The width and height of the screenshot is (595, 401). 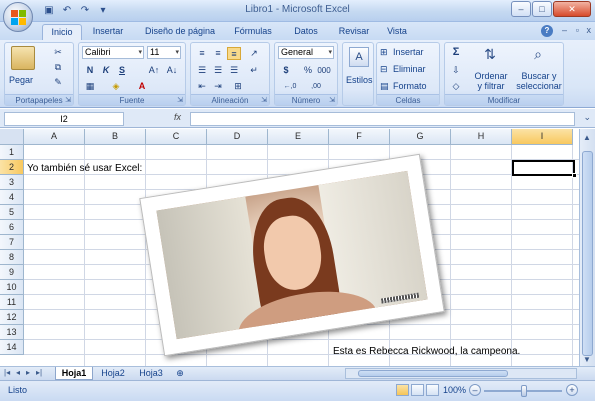 What do you see at coordinates (524, 391) in the screenshot?
I see `zoom-slider-thumb` at bounding box center [524, 391].